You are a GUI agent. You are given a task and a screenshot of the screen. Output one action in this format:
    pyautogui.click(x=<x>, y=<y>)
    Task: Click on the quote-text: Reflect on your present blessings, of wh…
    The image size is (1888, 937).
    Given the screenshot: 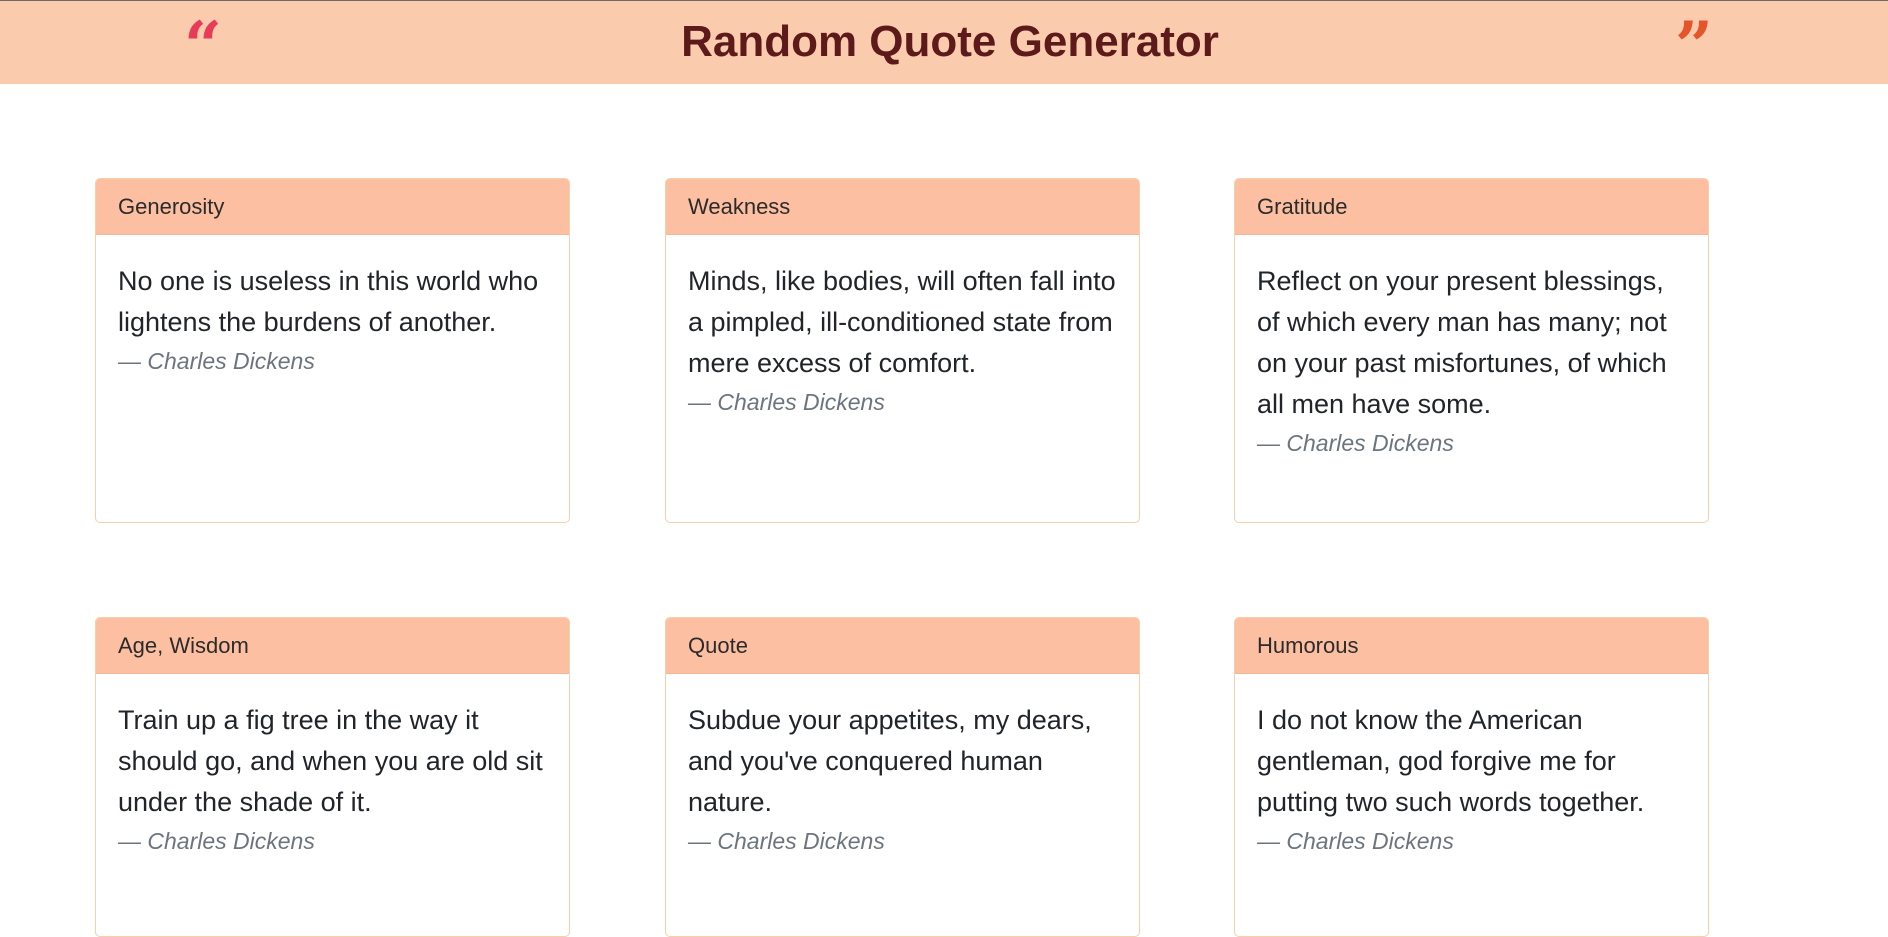 What is the action you would take?
    pyautogui.click(x=1462, y=342)
    